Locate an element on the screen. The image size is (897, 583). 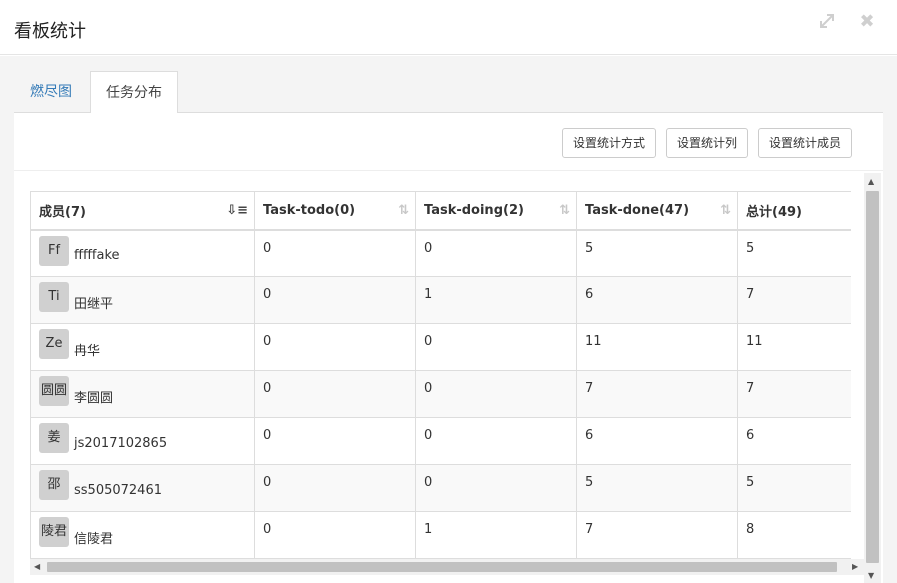
vertical-scroll-thumb is located at coordinates (872, 377).